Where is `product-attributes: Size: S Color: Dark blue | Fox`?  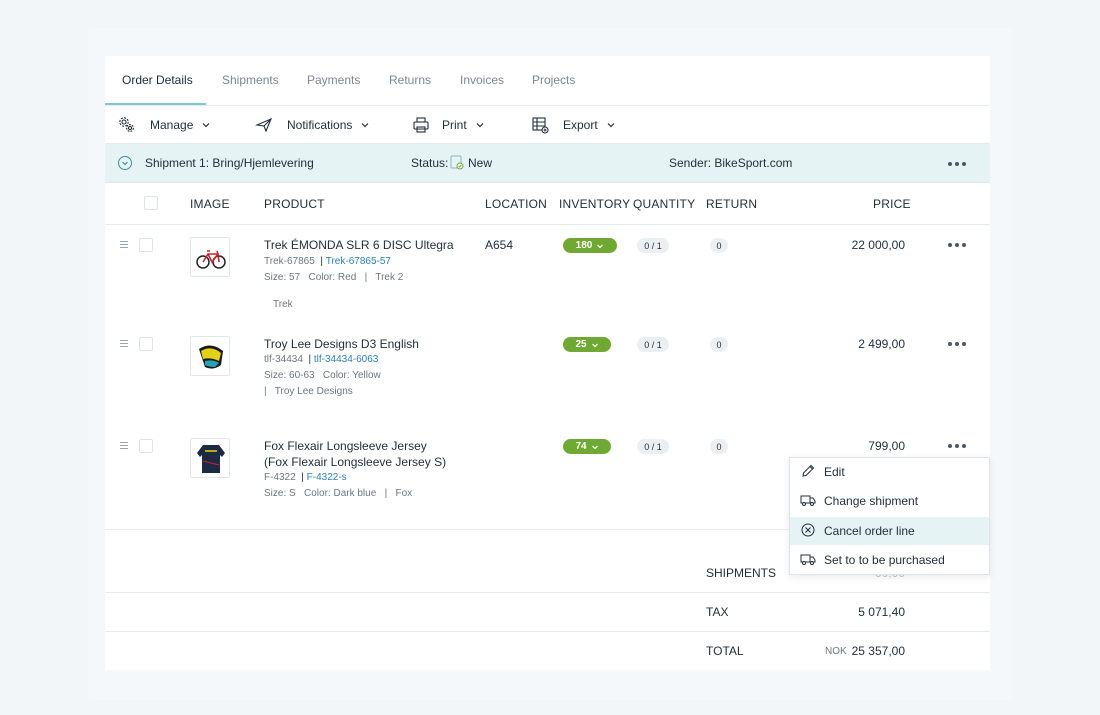
product-attributes: Size: S Color: Dark blue | Fox is located at coordinates (338, 493).